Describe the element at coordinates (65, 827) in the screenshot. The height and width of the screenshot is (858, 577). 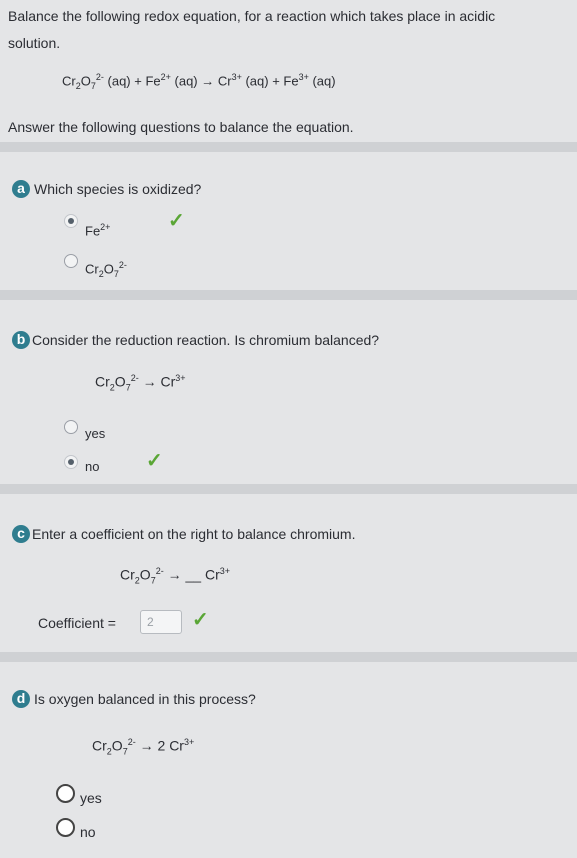
I see `radio-d-no` at that location.